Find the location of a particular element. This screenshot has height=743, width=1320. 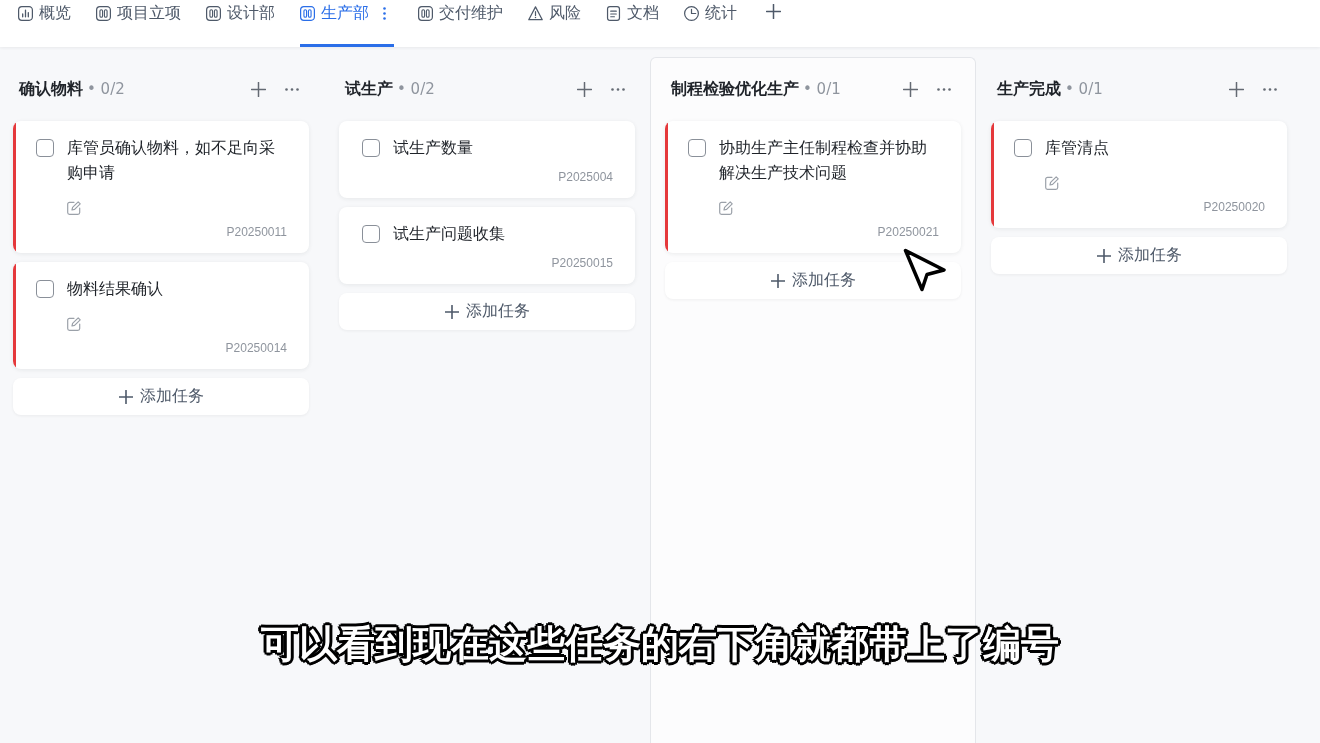

task-code: P20250014 is located at coordinates (256, 348).